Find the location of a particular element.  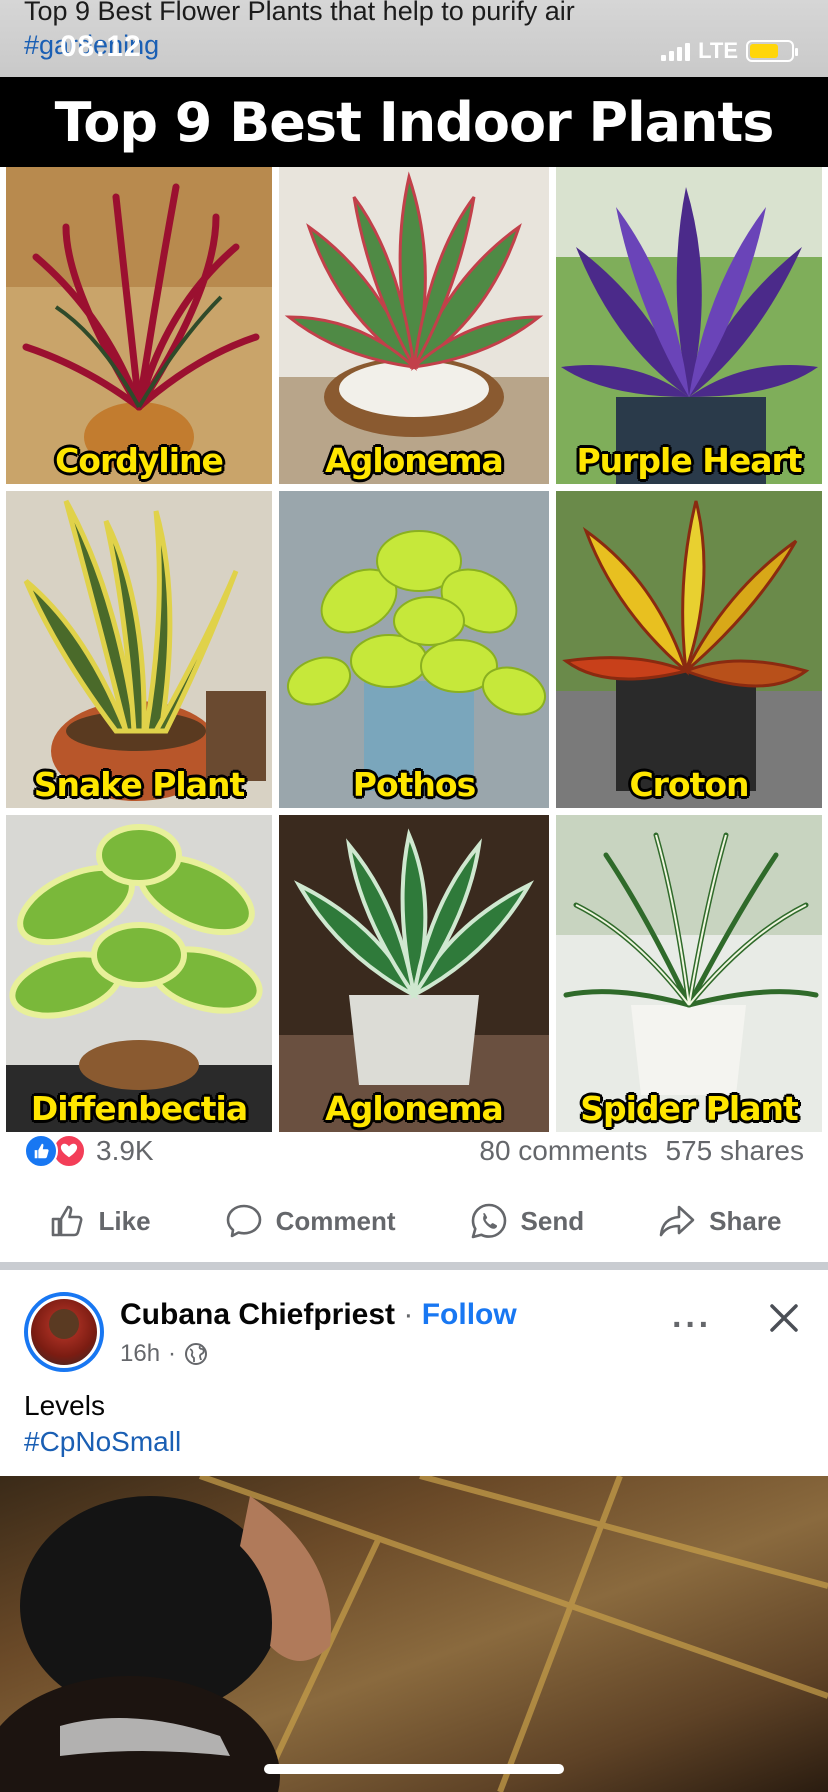

post-text: Levels #CpNoSmall is located at coordinates (102, 1424).